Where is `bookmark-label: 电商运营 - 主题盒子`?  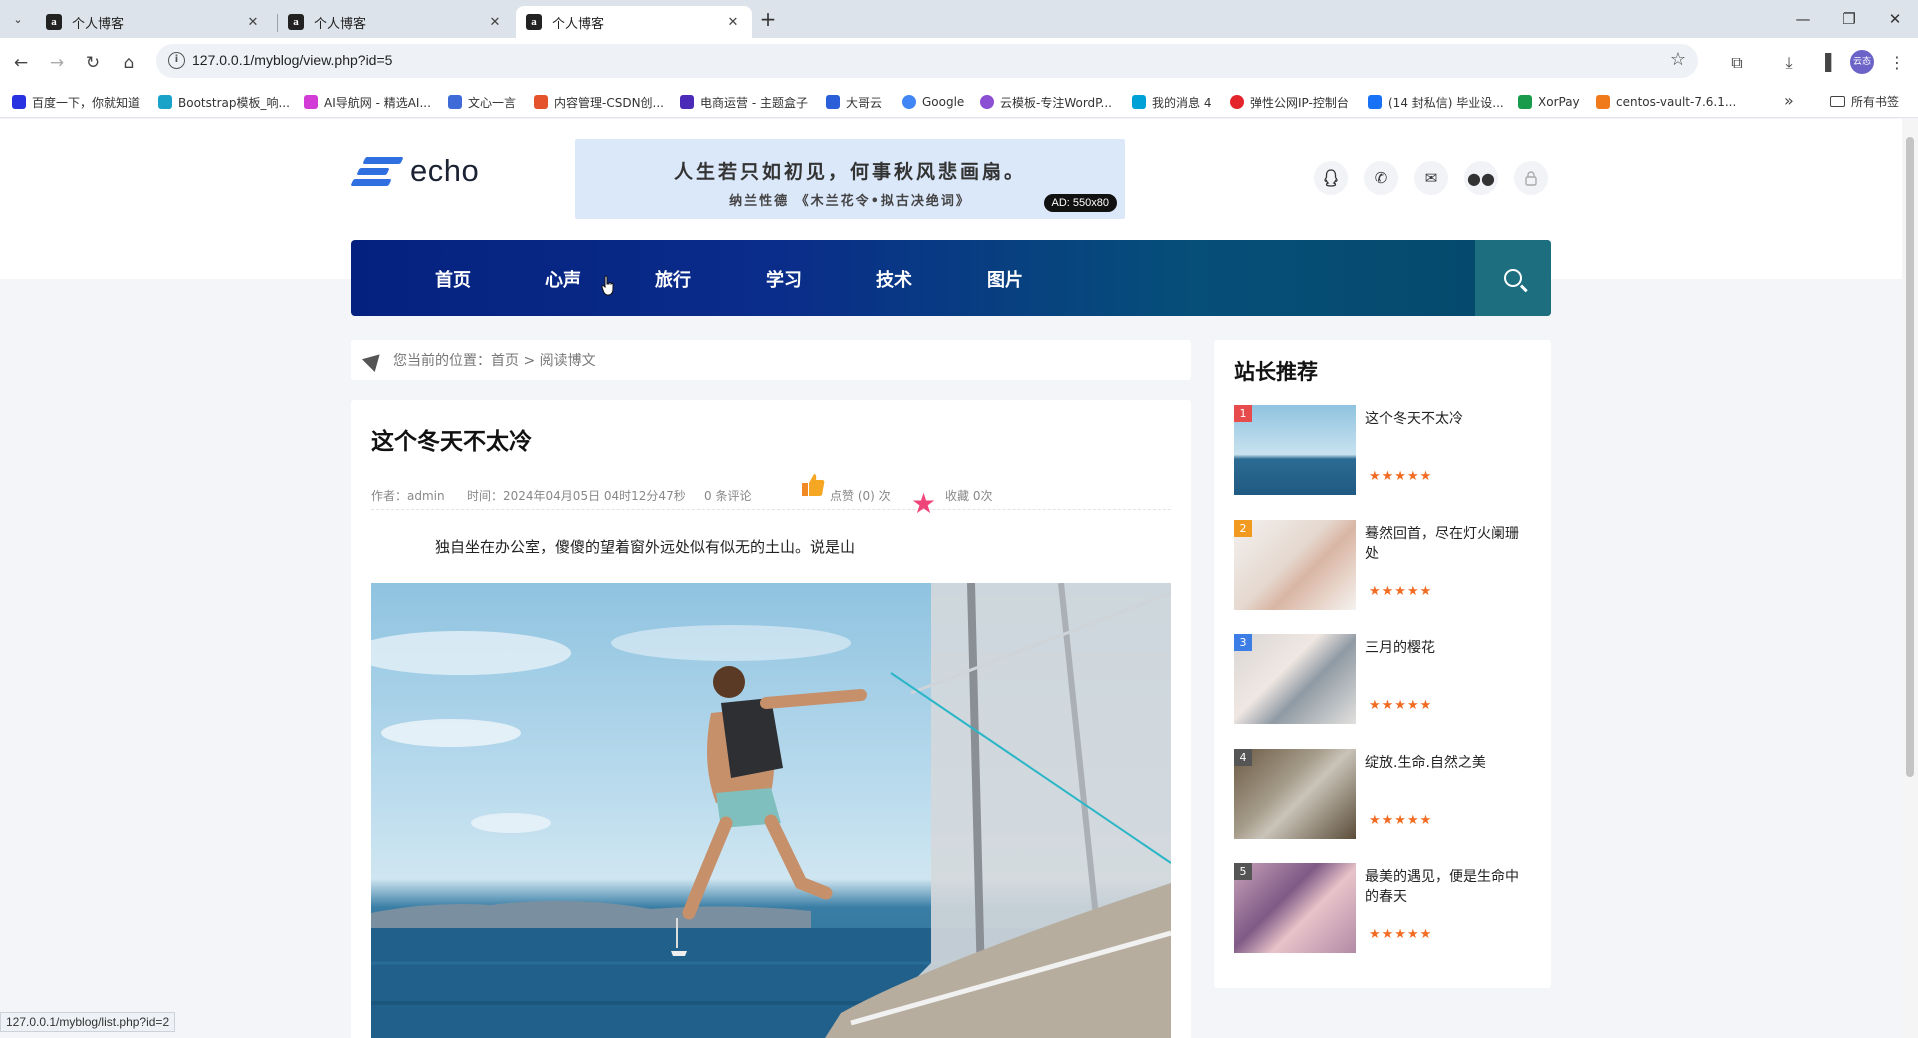
bookmark-label: 电商运营 - 主题盒子 is located at coordinates (754, 102).